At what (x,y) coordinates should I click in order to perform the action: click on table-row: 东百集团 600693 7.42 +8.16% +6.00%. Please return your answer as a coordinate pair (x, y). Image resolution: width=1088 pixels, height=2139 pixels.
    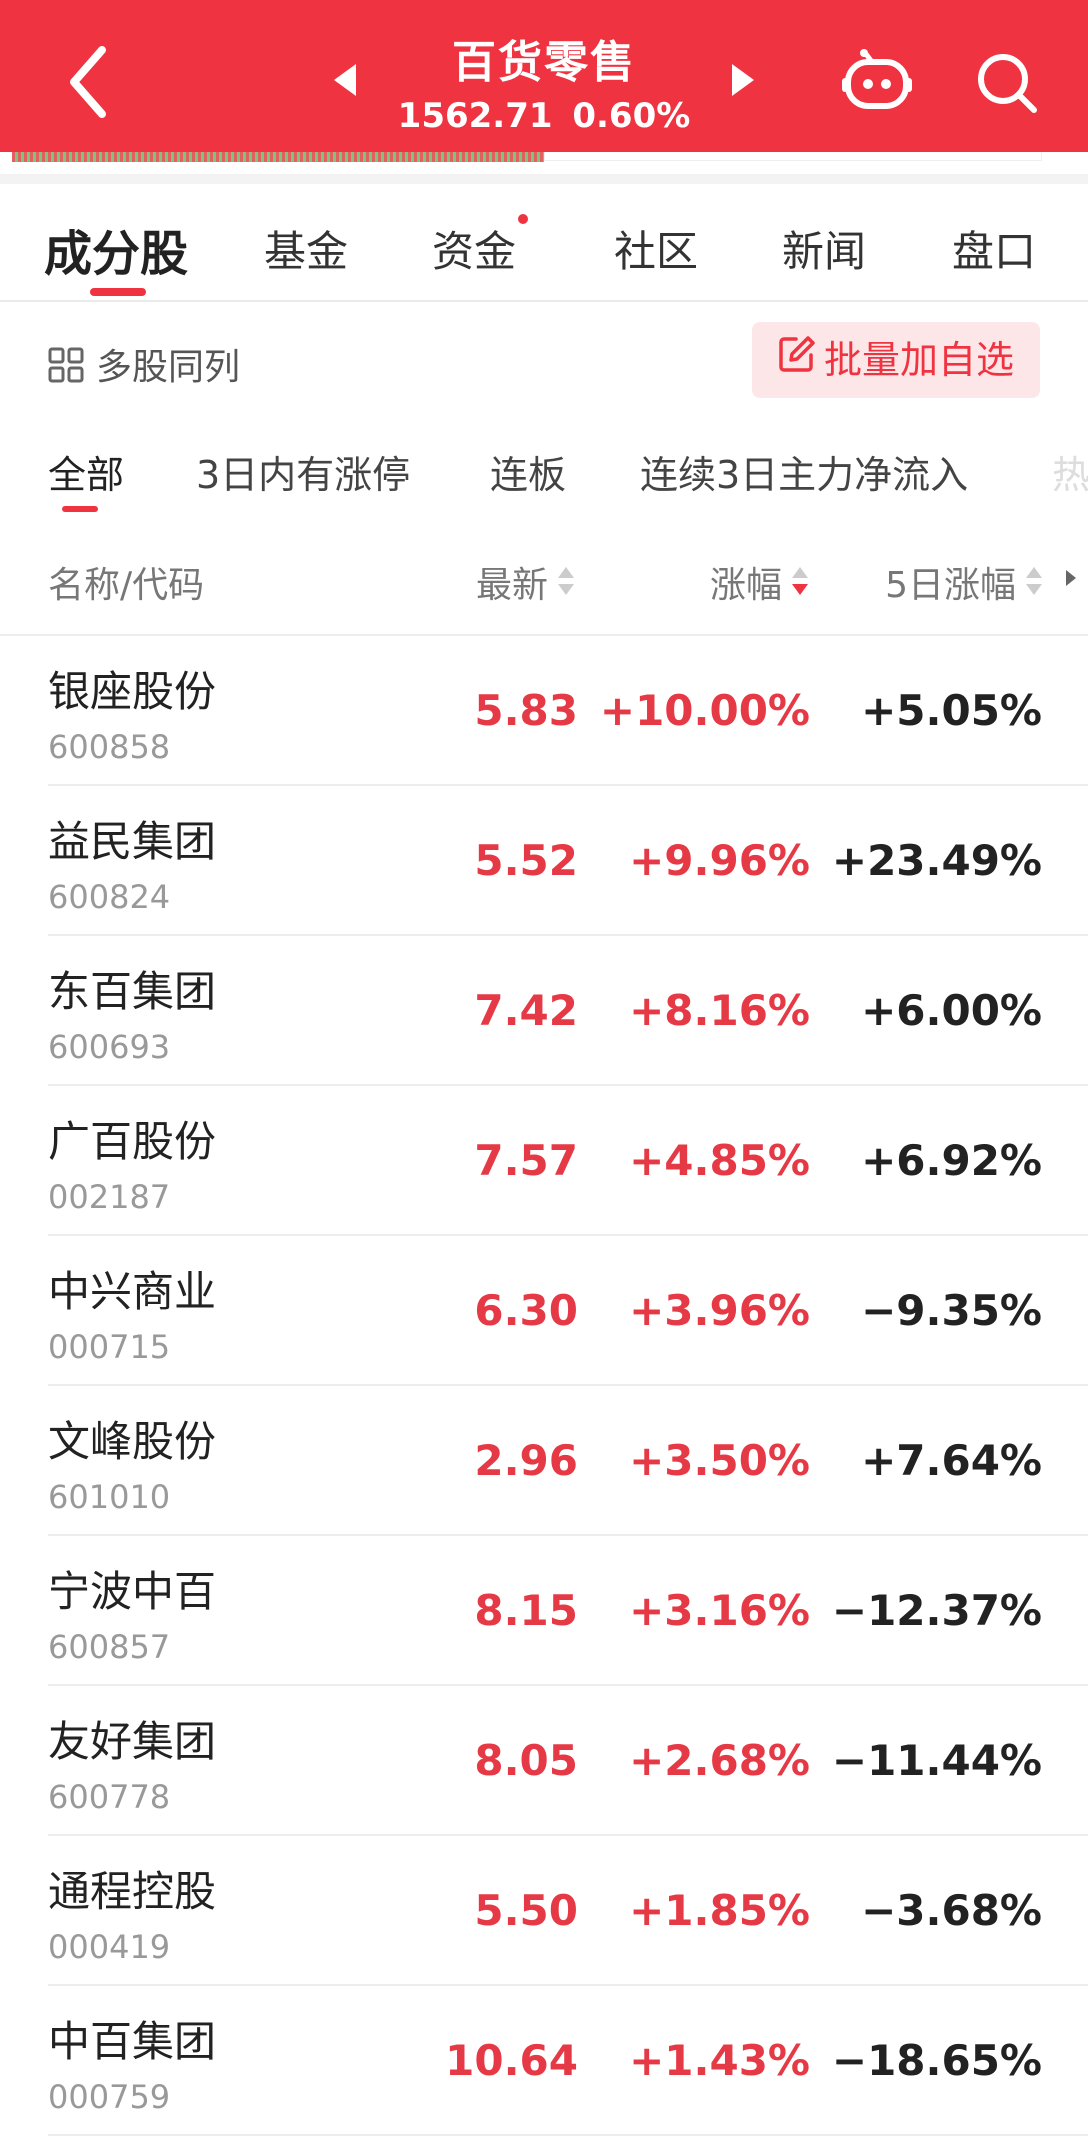
    Looking at the image, I should click on (544, 1011).